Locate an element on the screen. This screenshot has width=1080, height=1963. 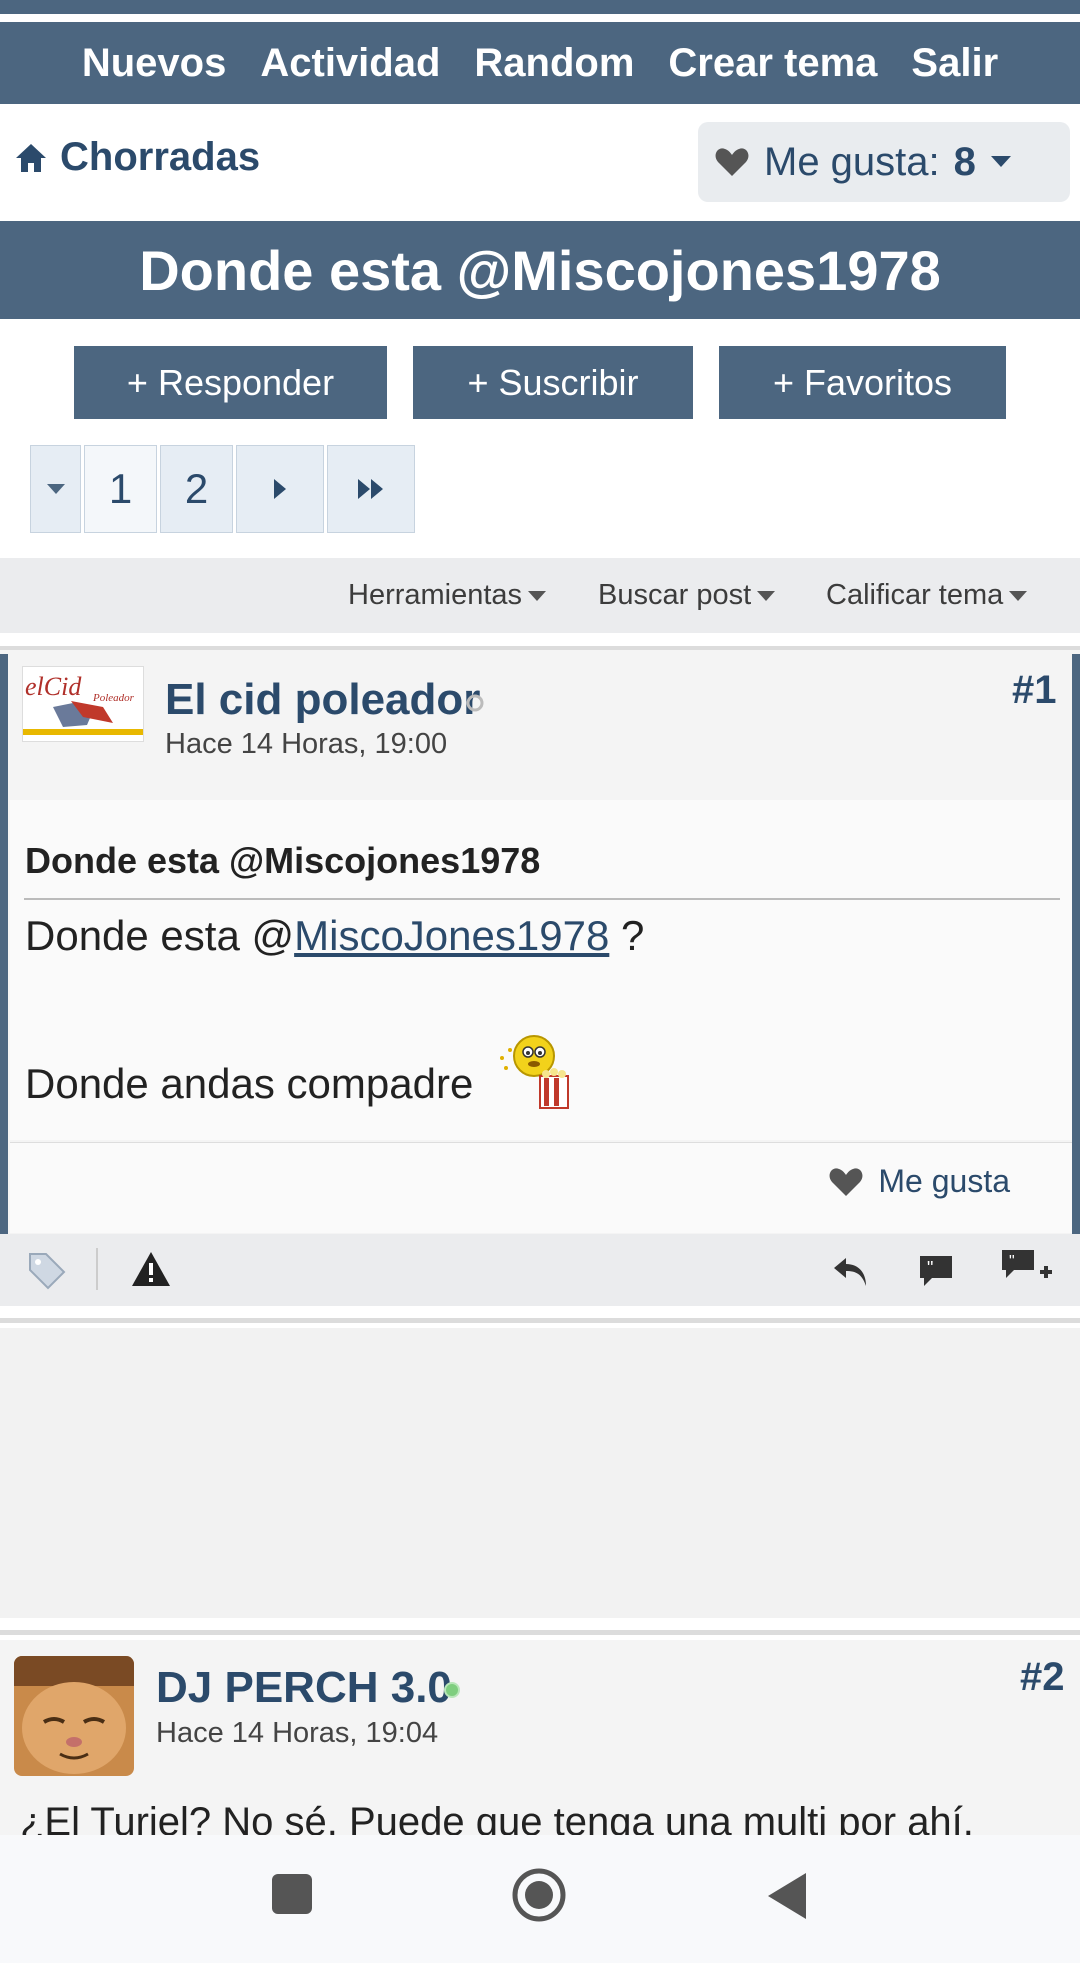
likes-count: 8 is located at coordinates (964, 161).